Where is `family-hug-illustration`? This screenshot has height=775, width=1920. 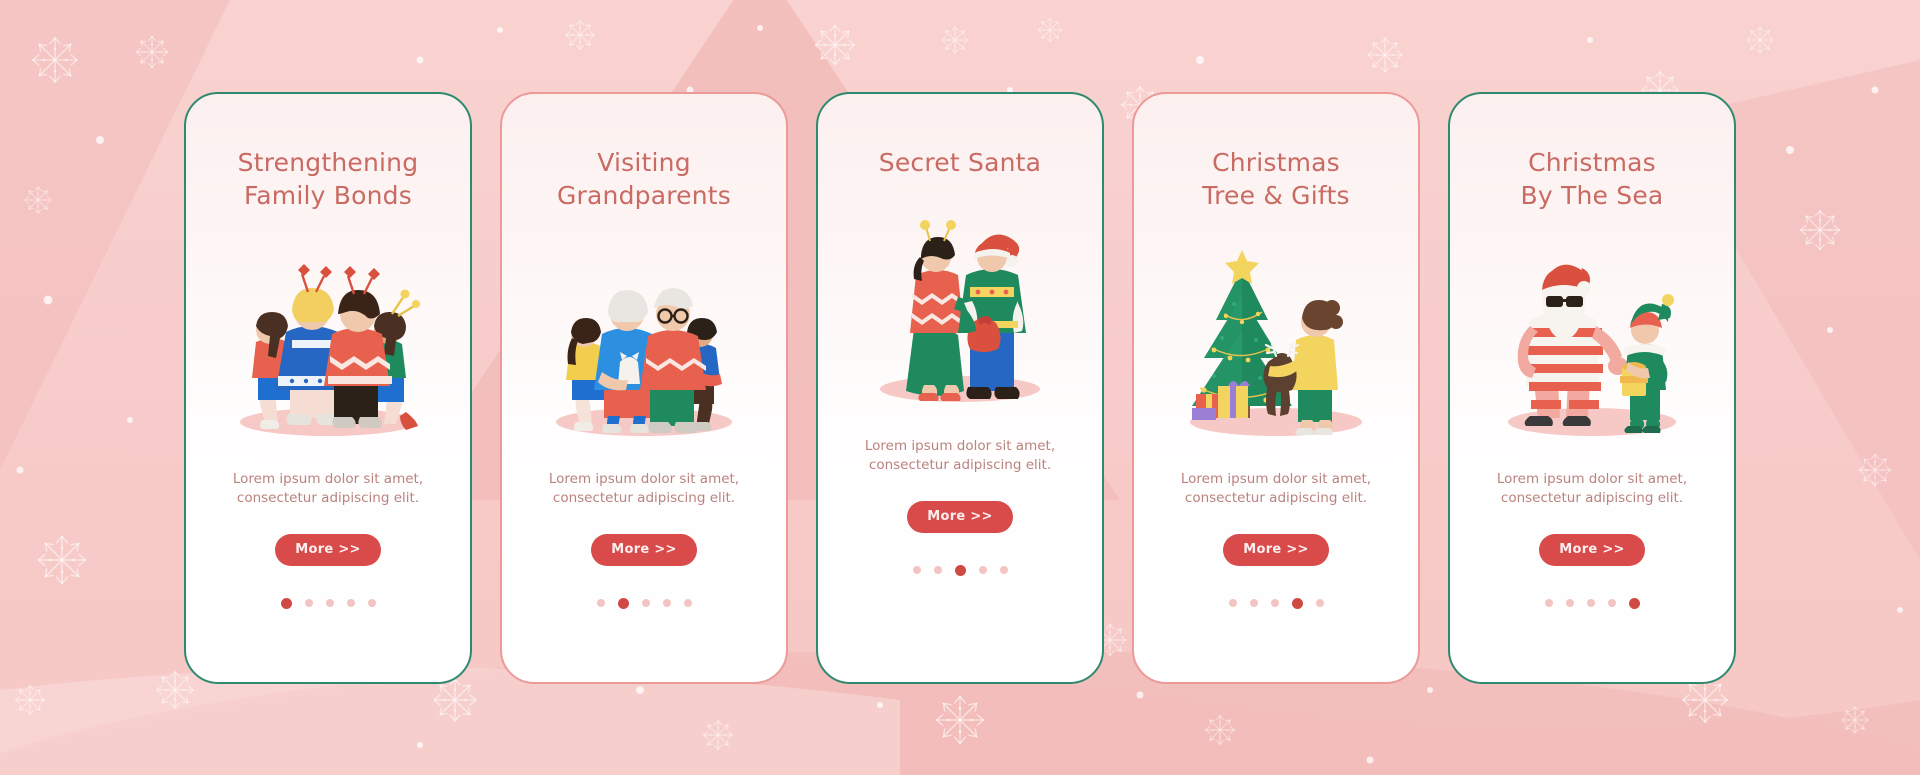 family-hug-illustration is located at coordinates (328, 335).